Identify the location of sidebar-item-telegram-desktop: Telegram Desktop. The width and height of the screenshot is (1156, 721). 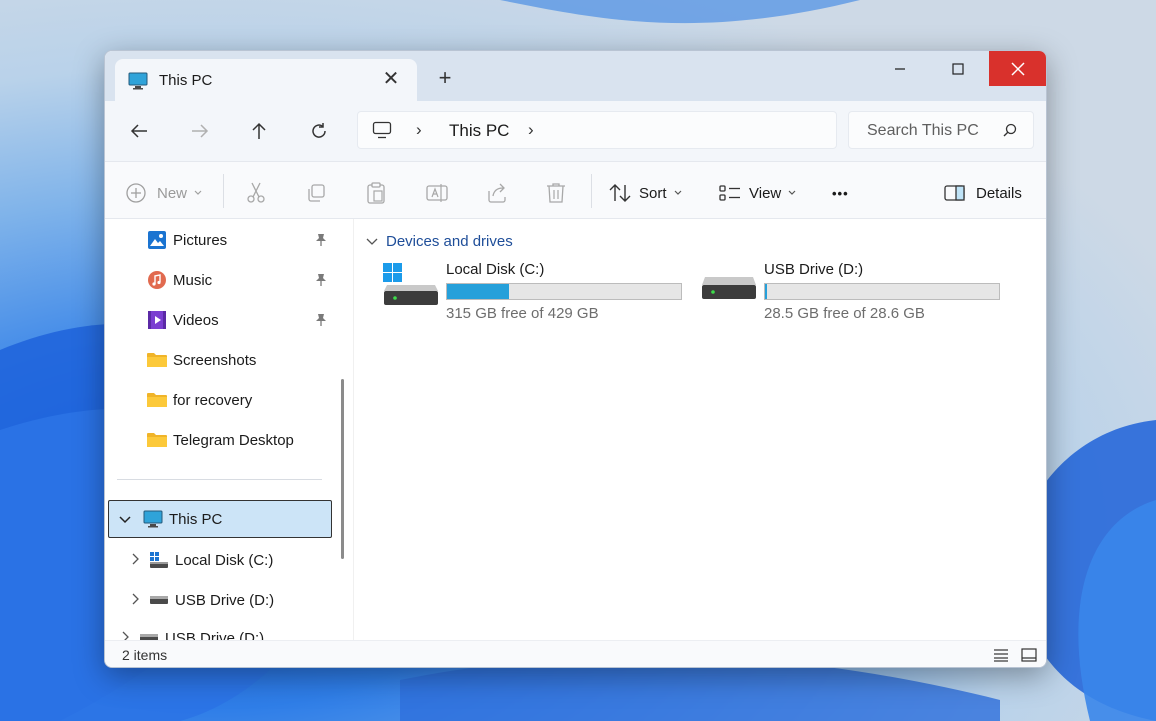
(220, 440).